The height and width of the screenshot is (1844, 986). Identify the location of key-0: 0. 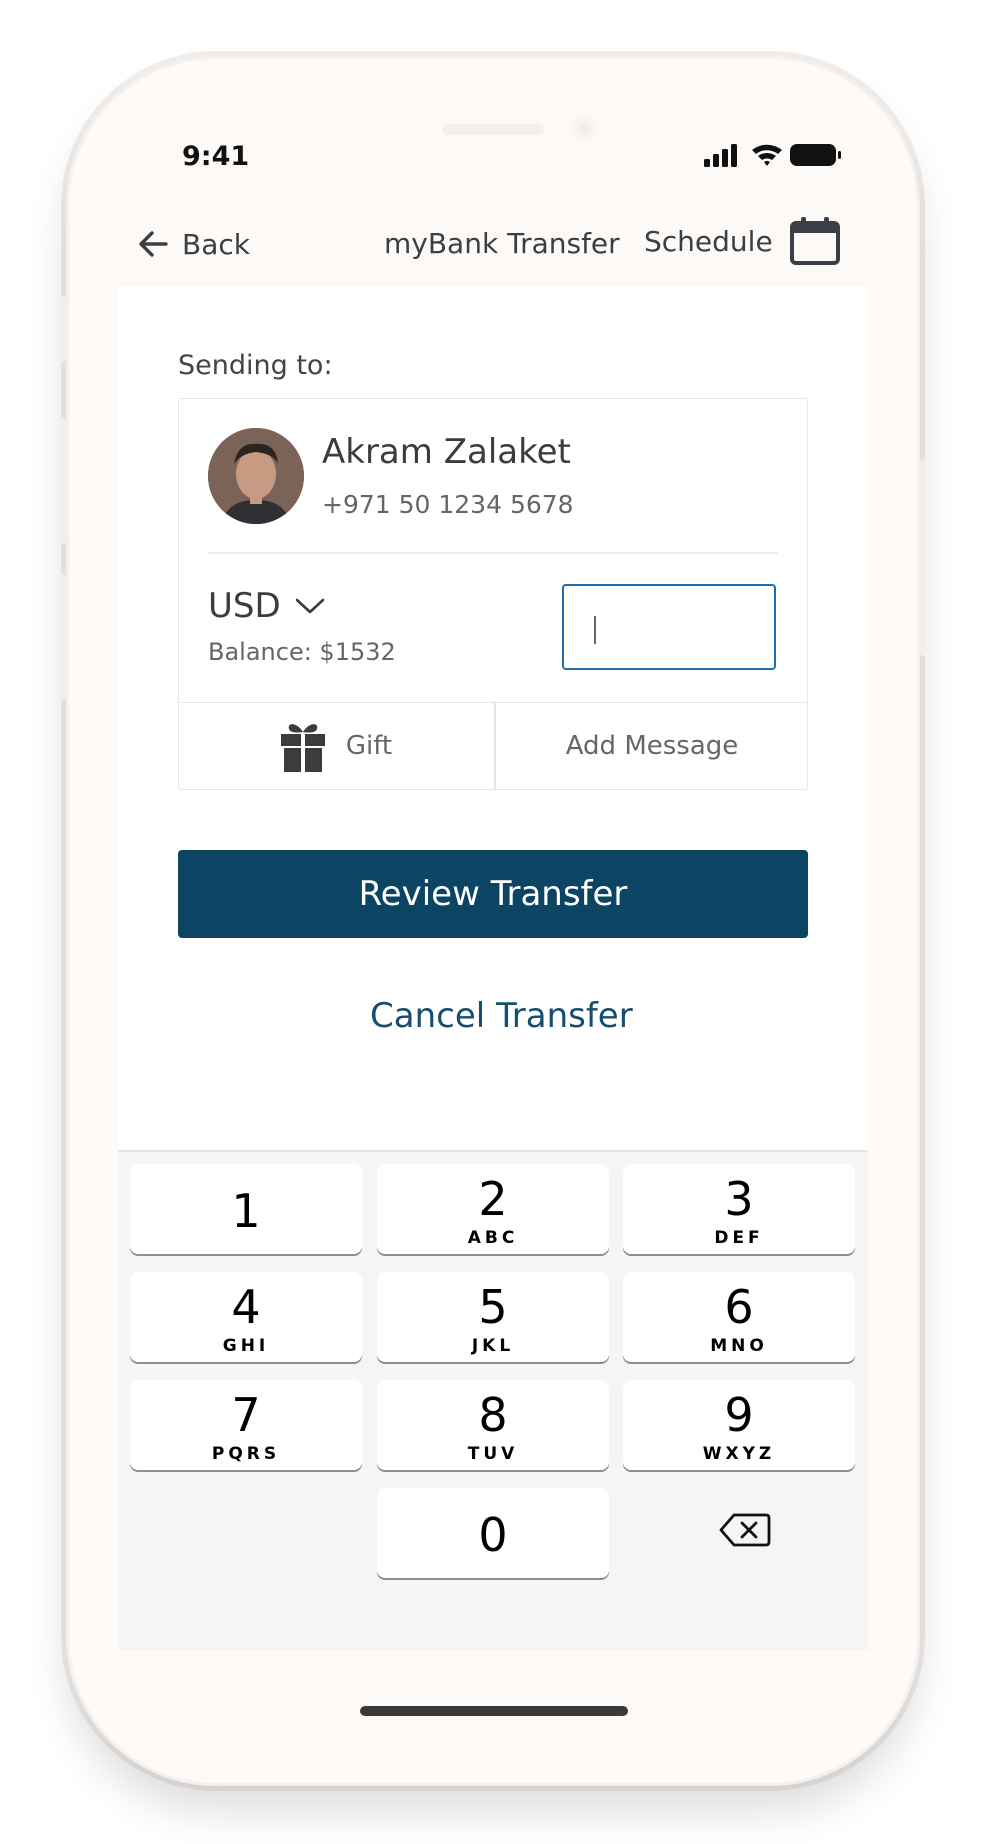
(493, 1533).